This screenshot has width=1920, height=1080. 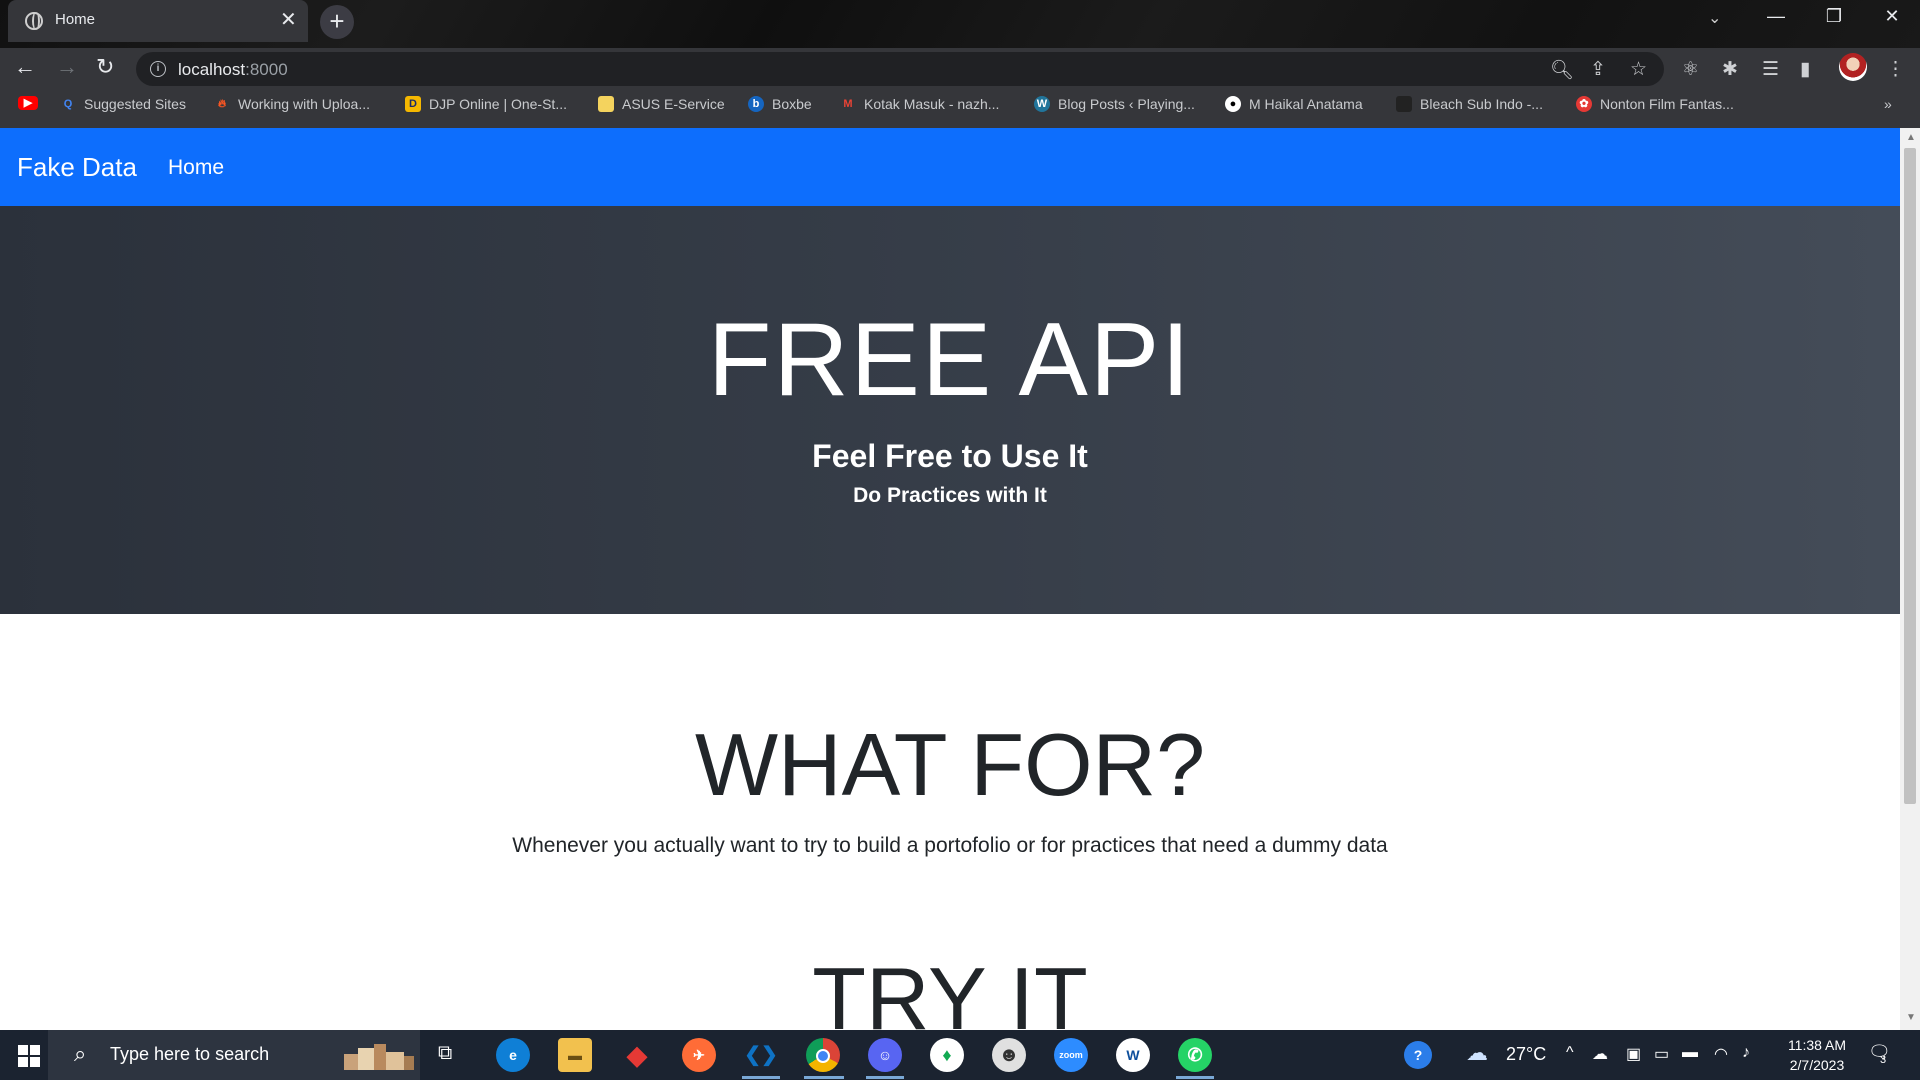 I want to click on reading-list-icon: ☰, so click(x=1770, y=69).